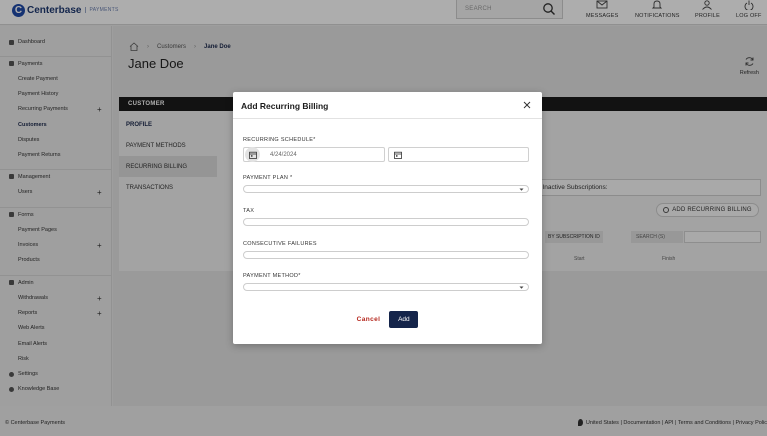 This screenshot has width=767, height=436. Describe the element at coordinates (386, 222) in the screenshot. I see `tax-input` at that location.